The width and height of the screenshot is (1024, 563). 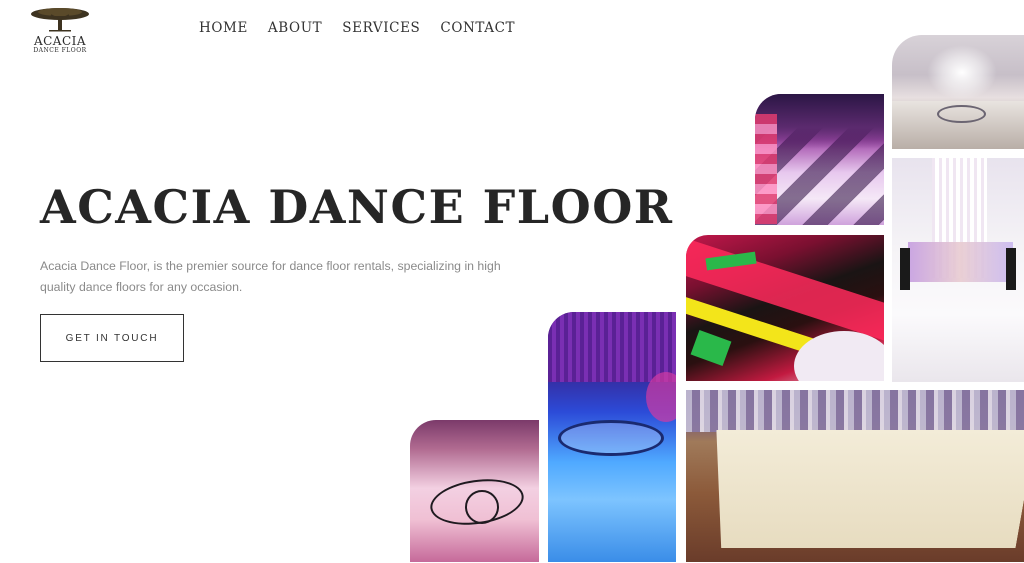 What do you see at coordinates (958, 92) in the screenshot?
I see `dance-floor-photo-ballroom-stage` at bounding box center [958, 92].